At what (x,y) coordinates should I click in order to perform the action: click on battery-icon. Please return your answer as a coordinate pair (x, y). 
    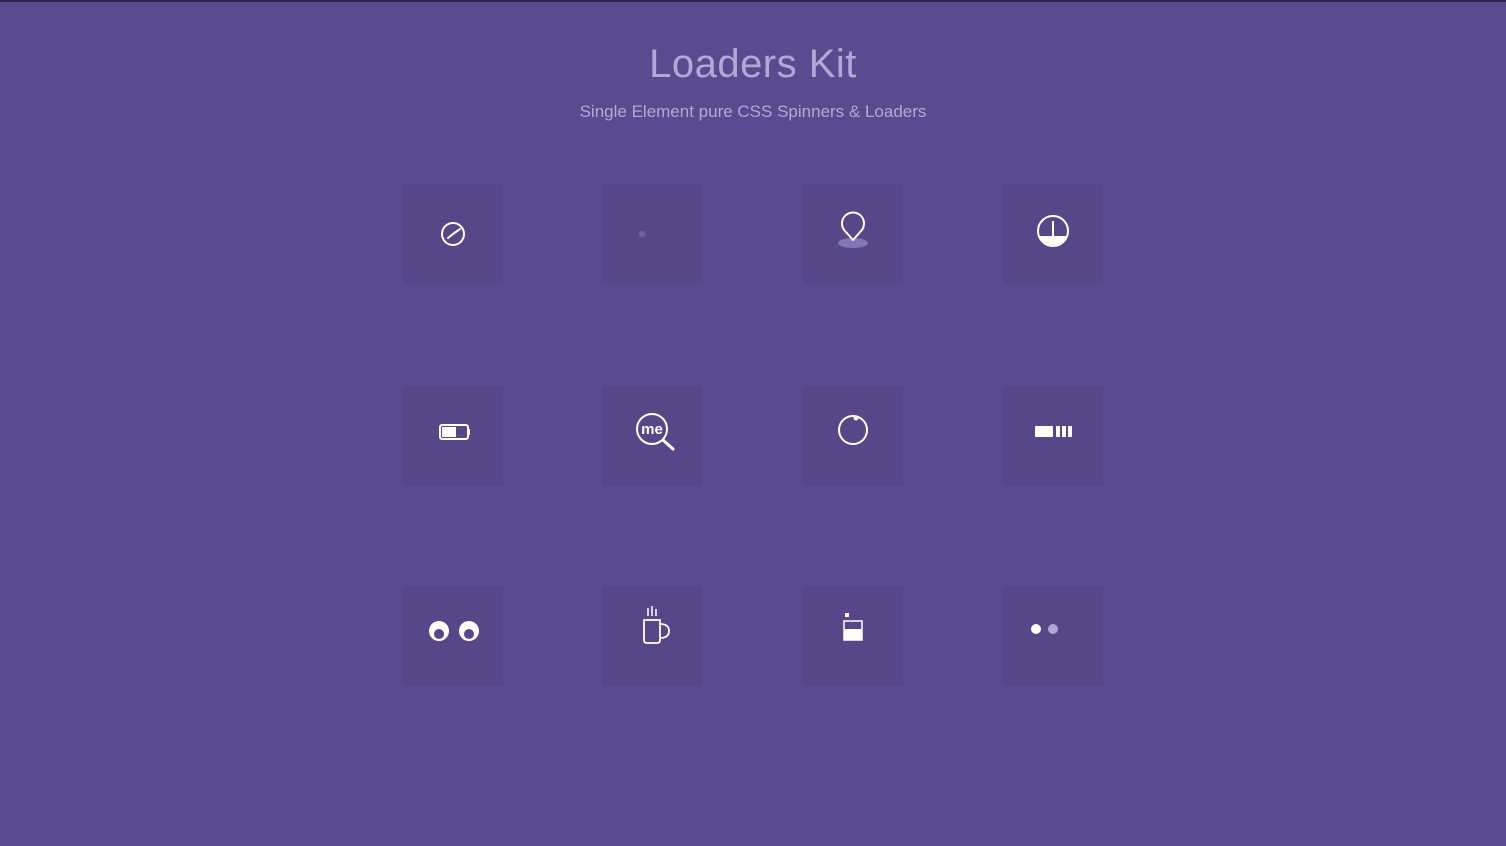
    Looking at the image, I should click on (454, 432).